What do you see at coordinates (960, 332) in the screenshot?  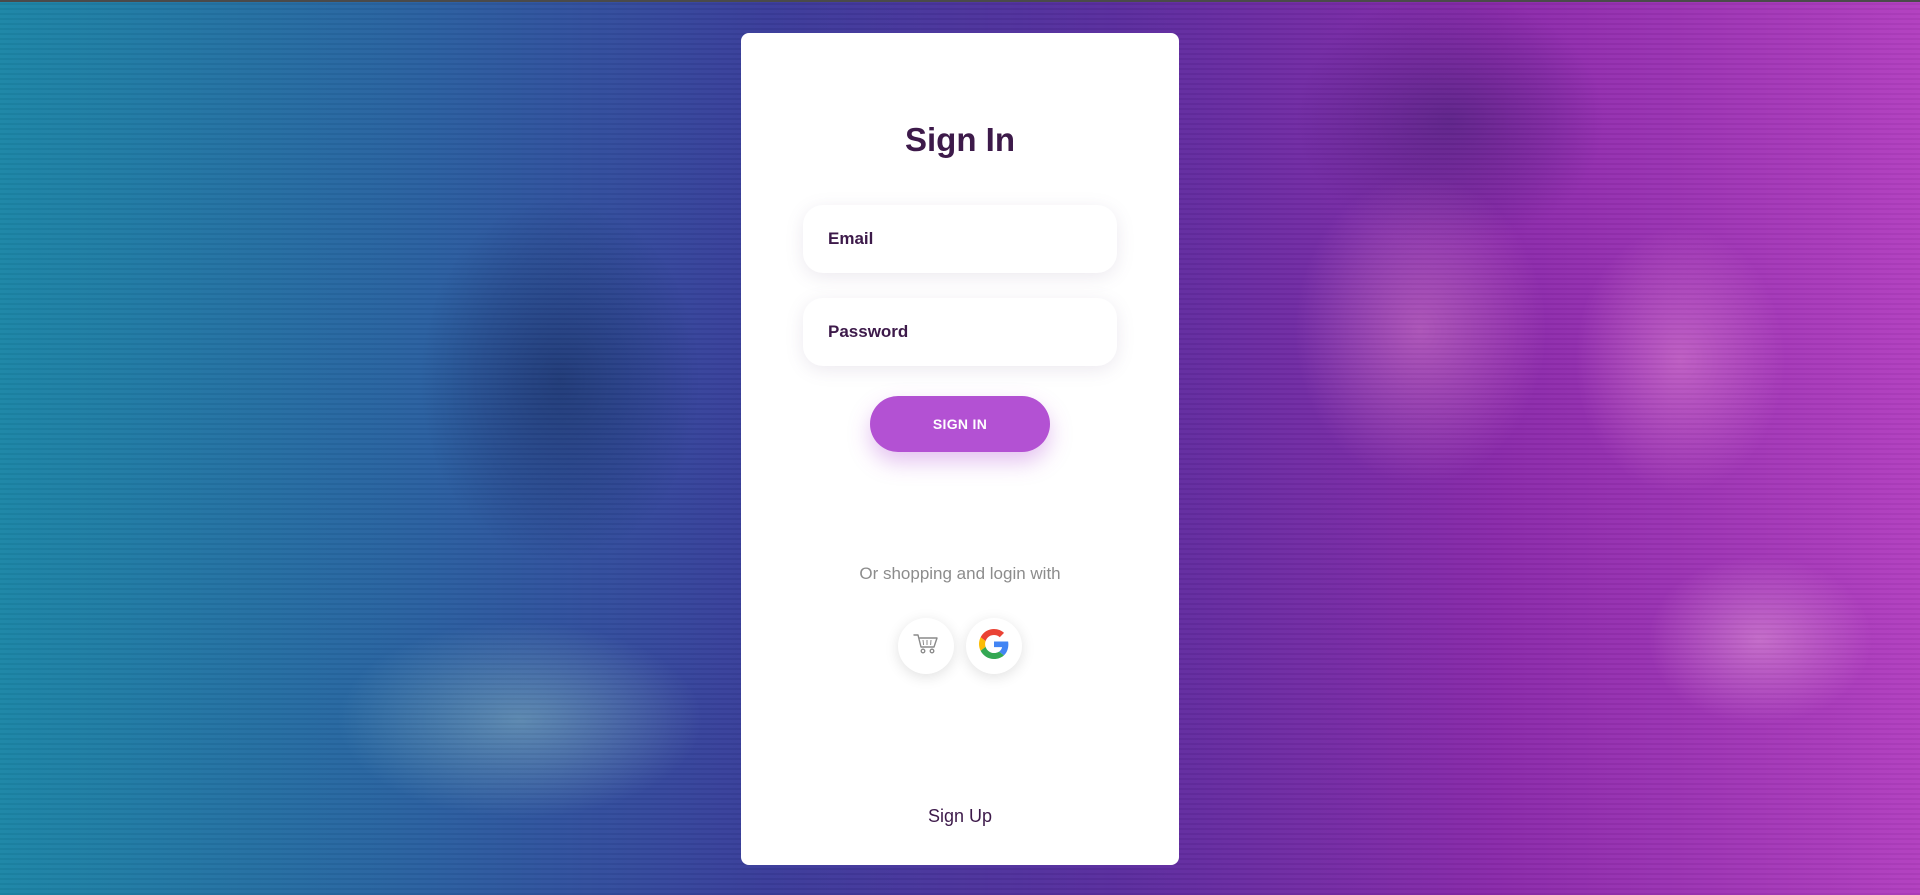 I see `password-field` at bounding box center [960, 332].